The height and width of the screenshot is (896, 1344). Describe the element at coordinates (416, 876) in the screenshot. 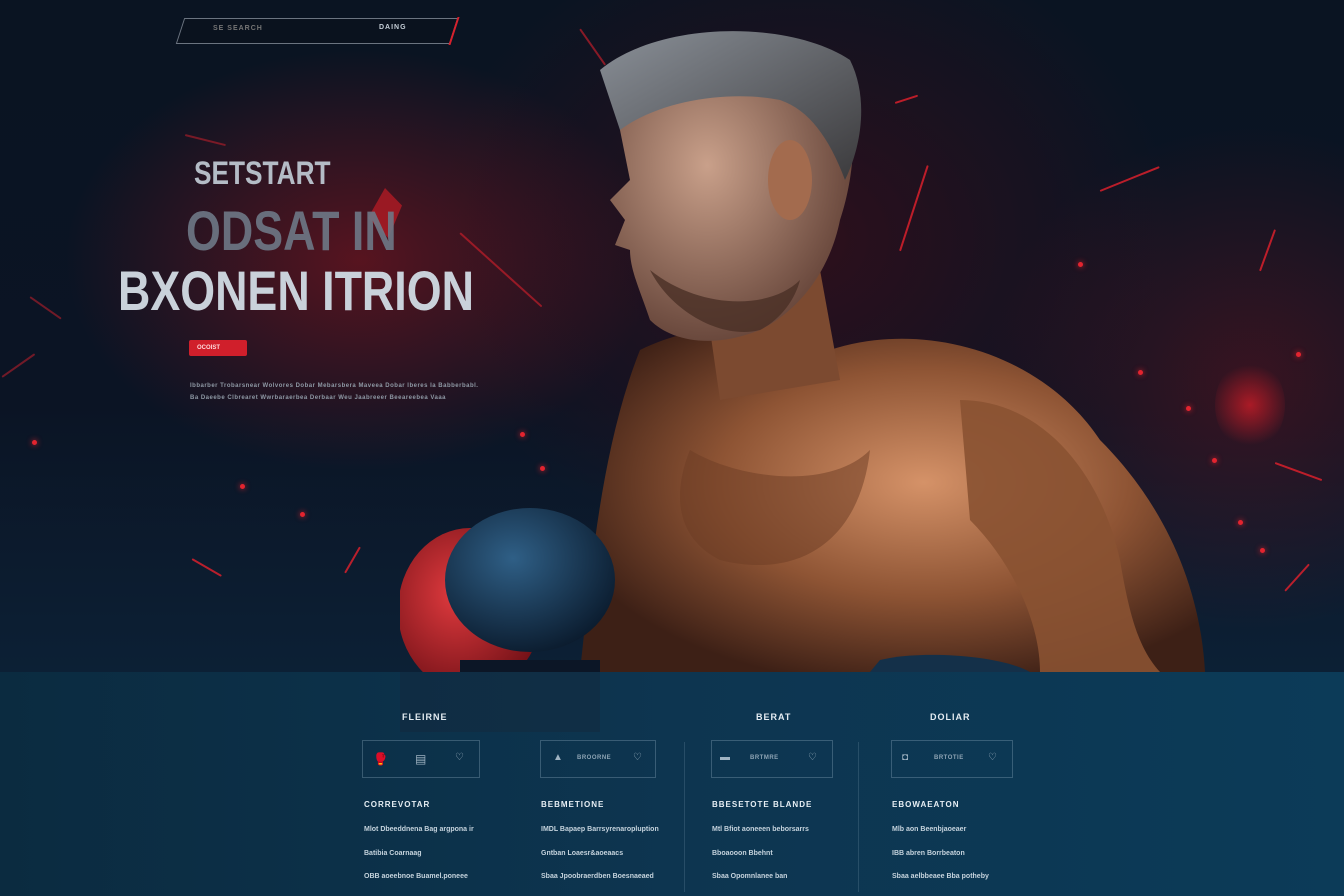

I see `footer-link: OBB aoeebnoe Buamel.poneee` at that location.